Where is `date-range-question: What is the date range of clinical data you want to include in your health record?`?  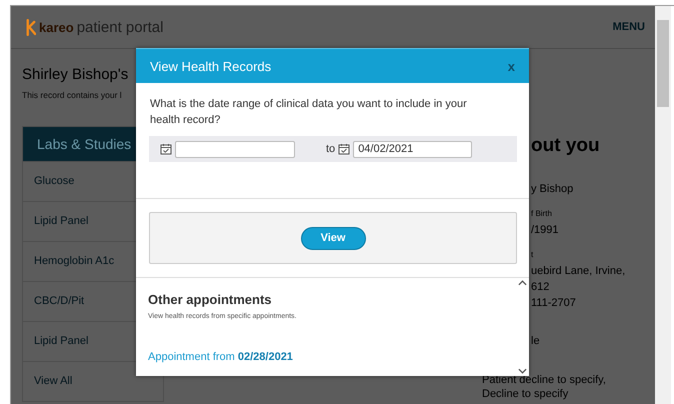
date-range-question: What is the date range of clinical data you want to include in your health record? is located at coordinates (308, 112).